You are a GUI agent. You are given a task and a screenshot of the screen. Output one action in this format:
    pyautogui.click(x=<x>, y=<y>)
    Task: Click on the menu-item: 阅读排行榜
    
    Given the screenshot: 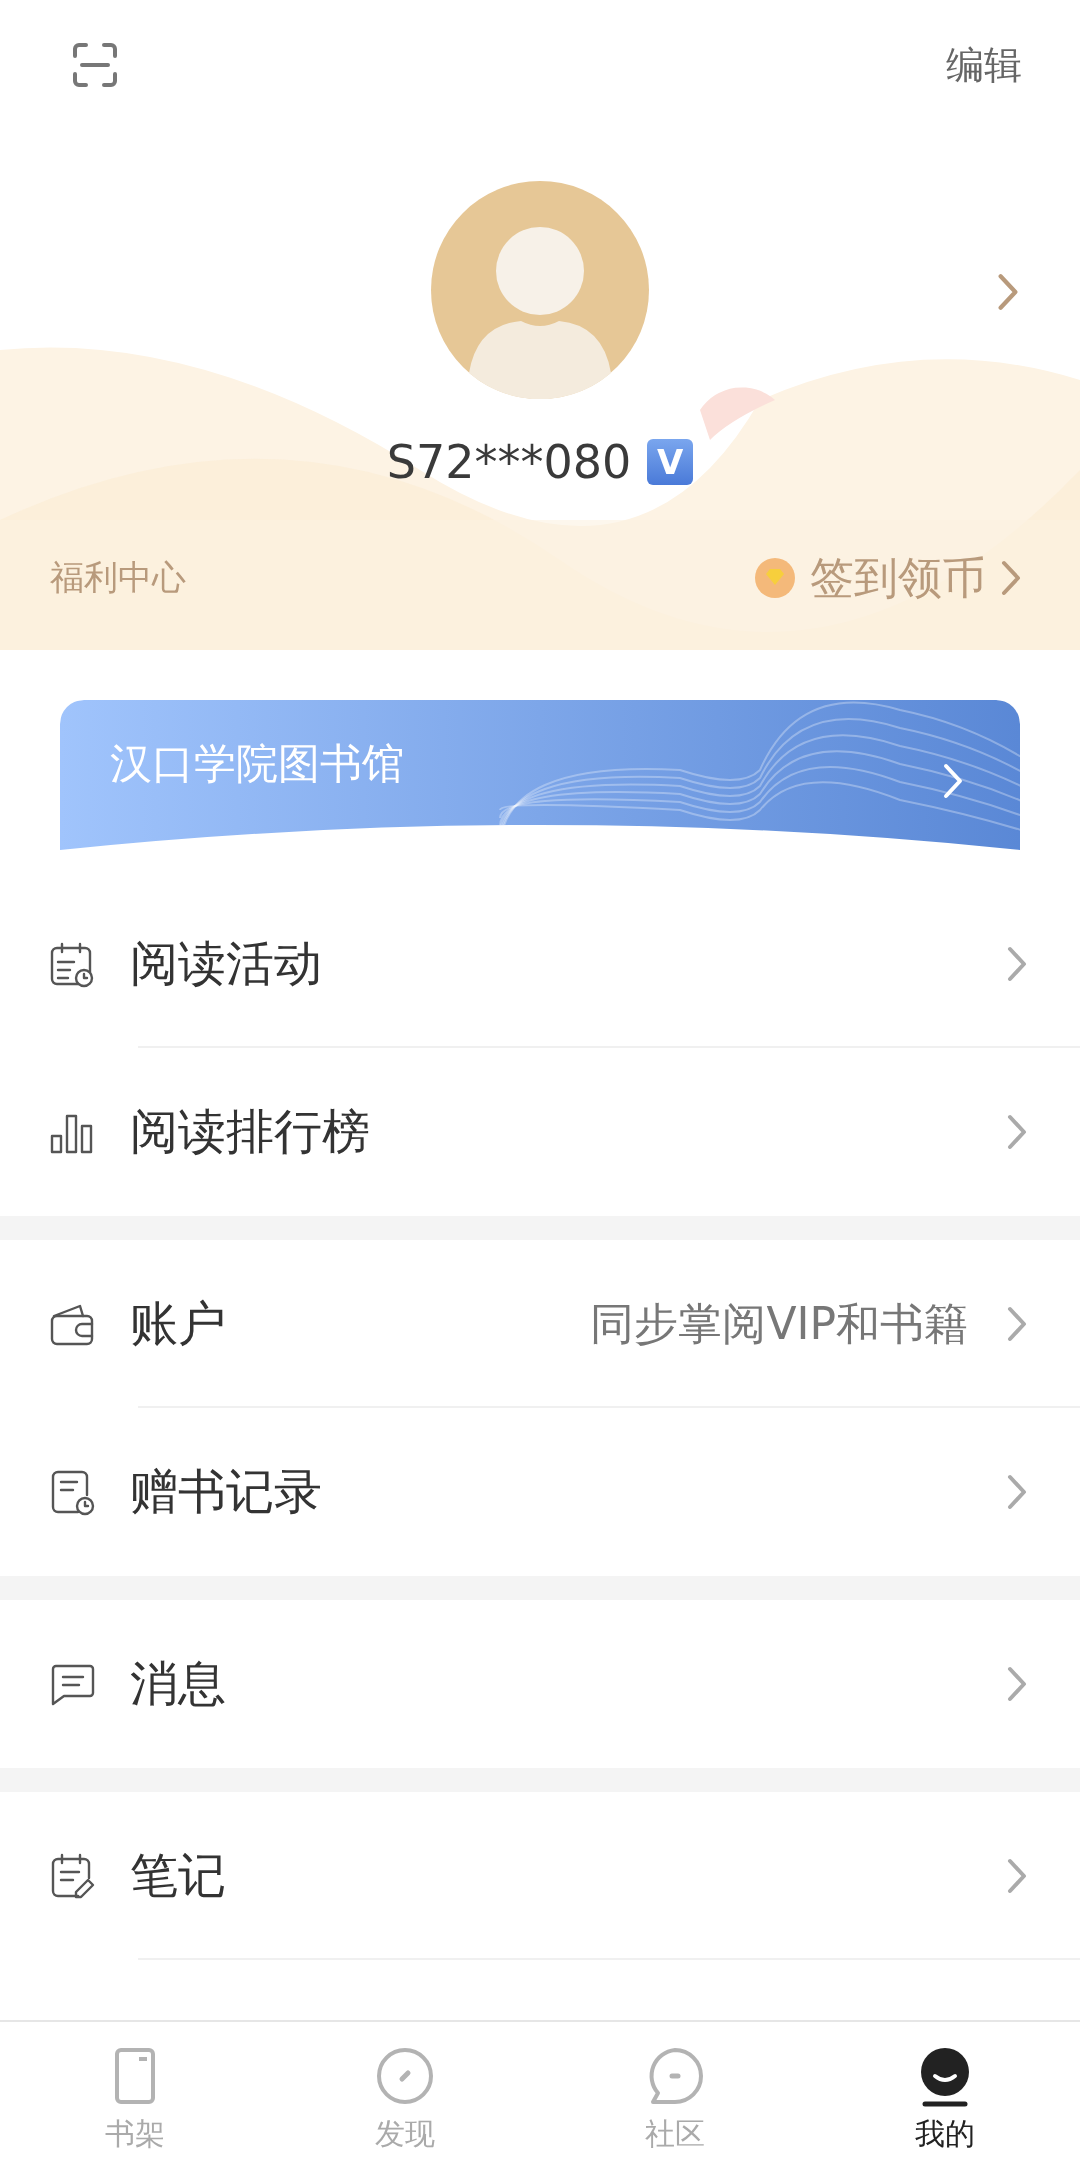 What is the action you would take?
    pyautogui.click(x=540, y=1132)
    